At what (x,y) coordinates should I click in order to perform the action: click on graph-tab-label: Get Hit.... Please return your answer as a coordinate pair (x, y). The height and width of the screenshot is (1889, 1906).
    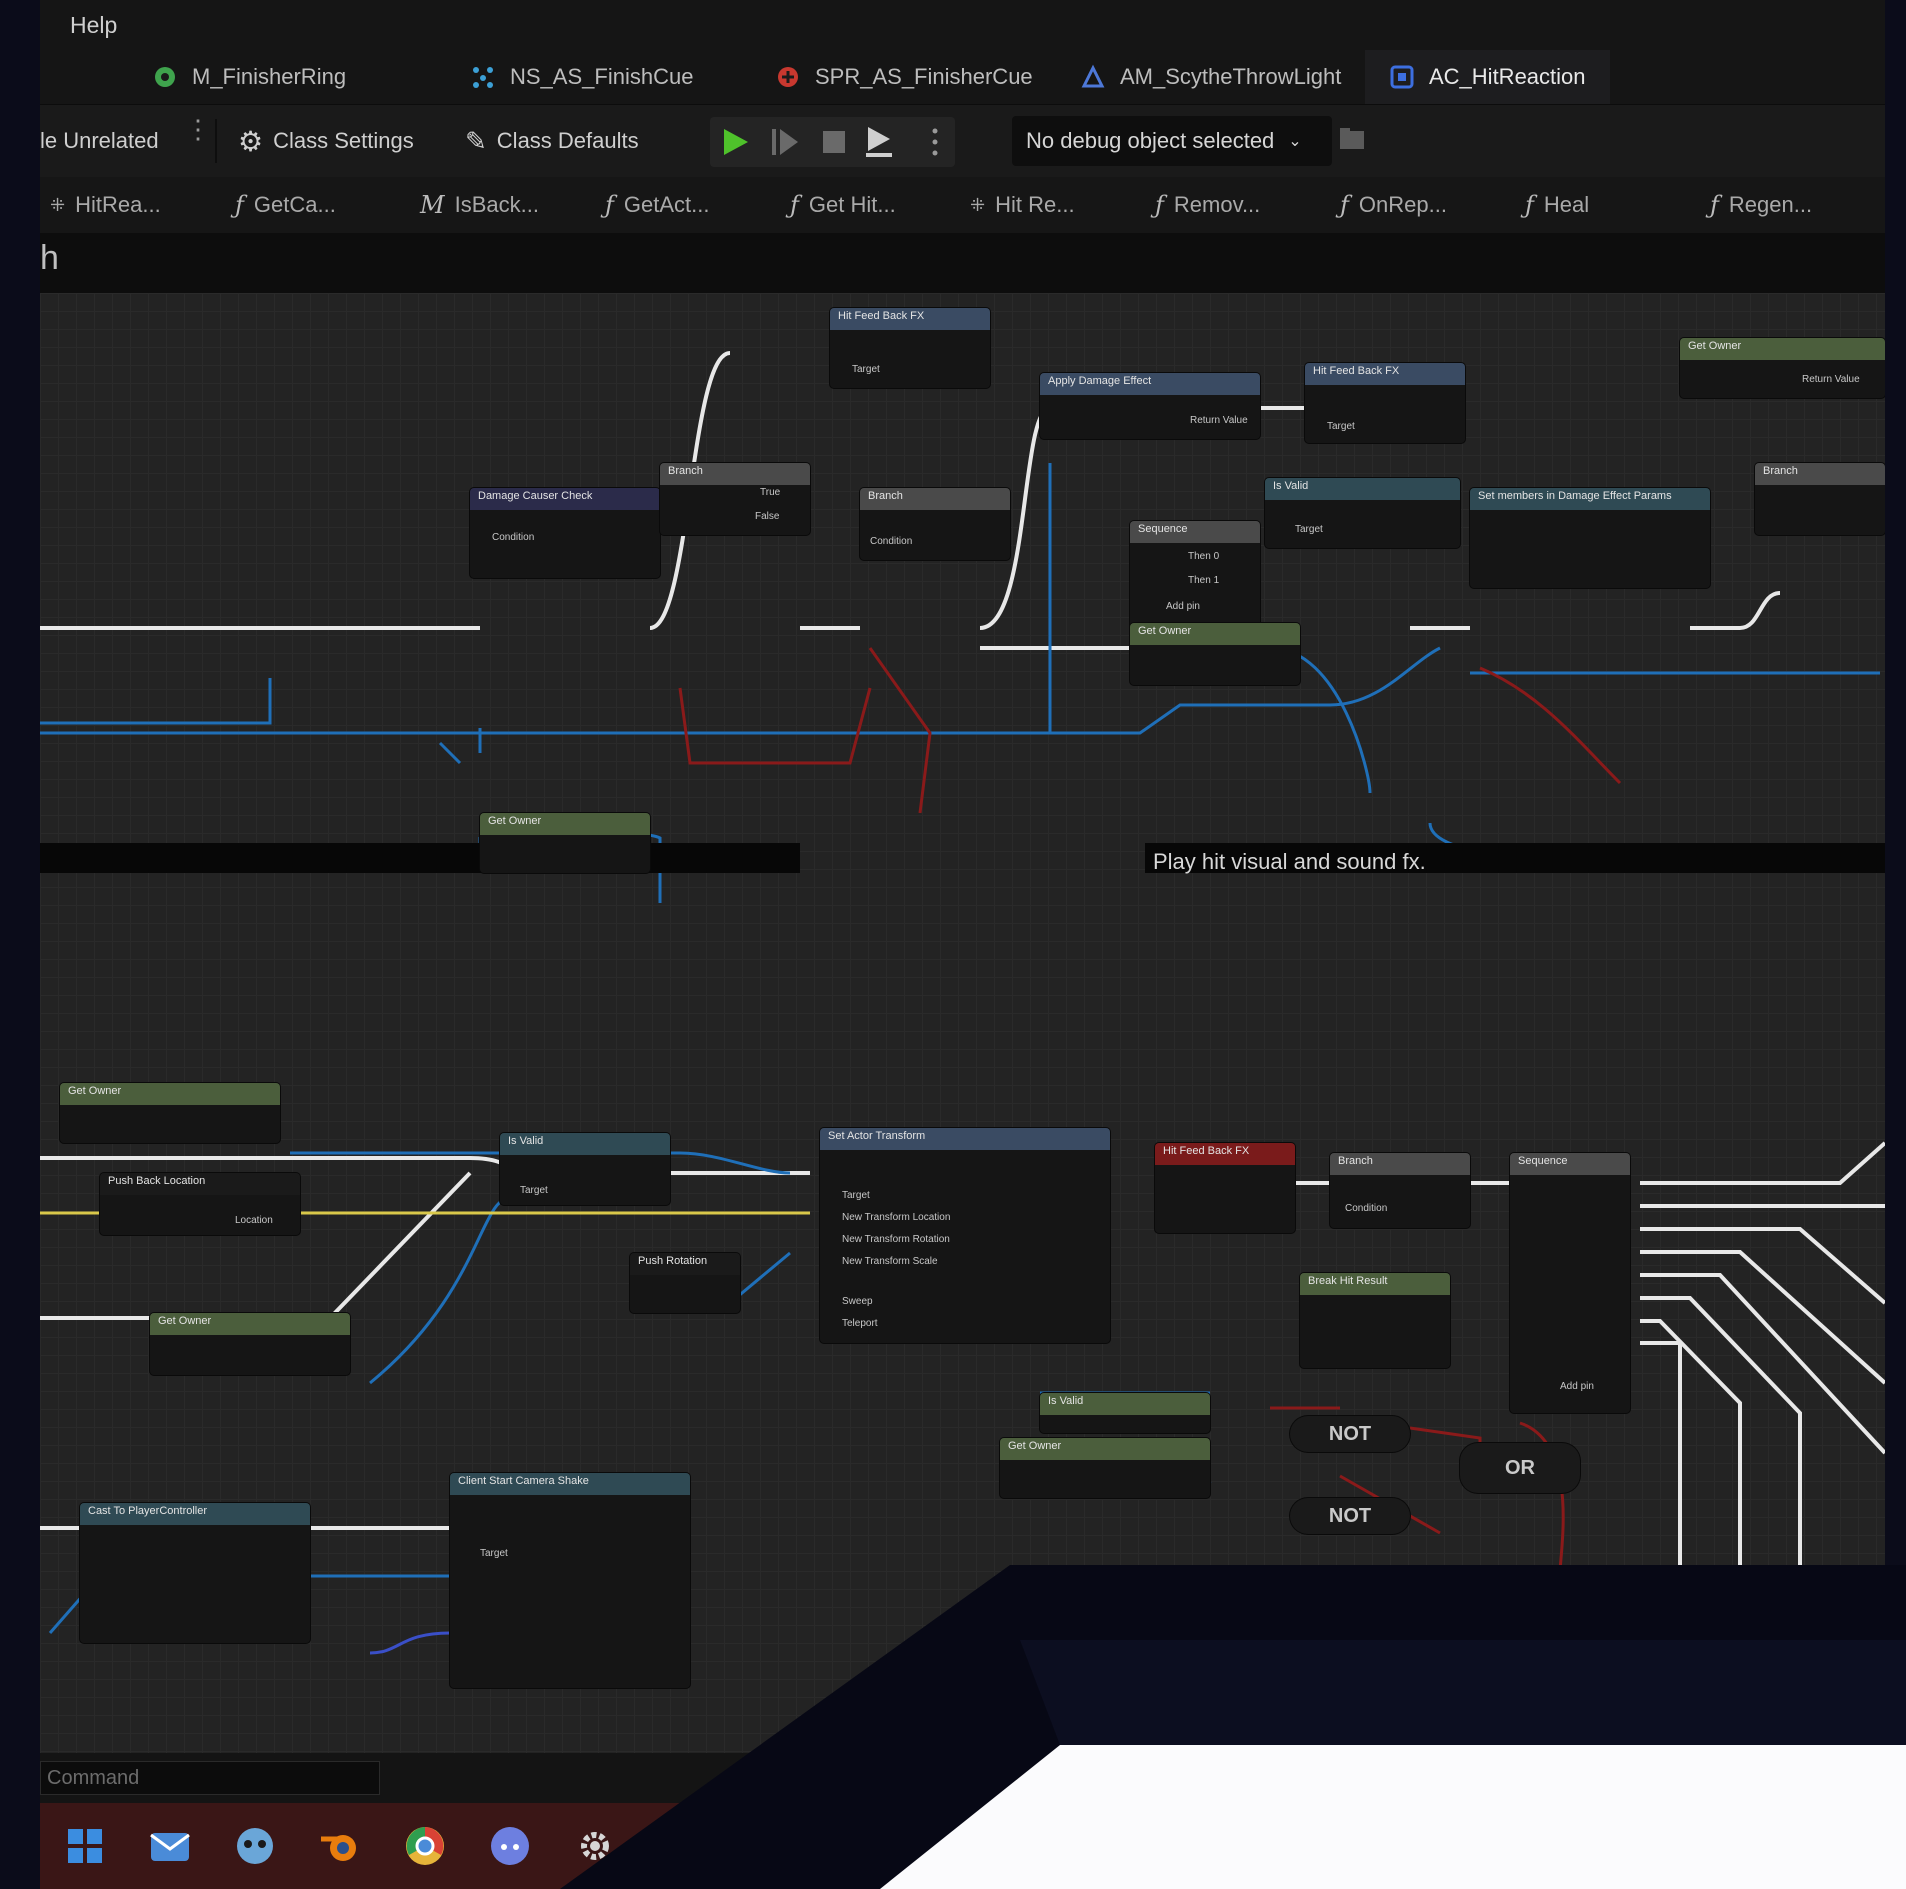
    Looking at the image, I should click on (852, 204).